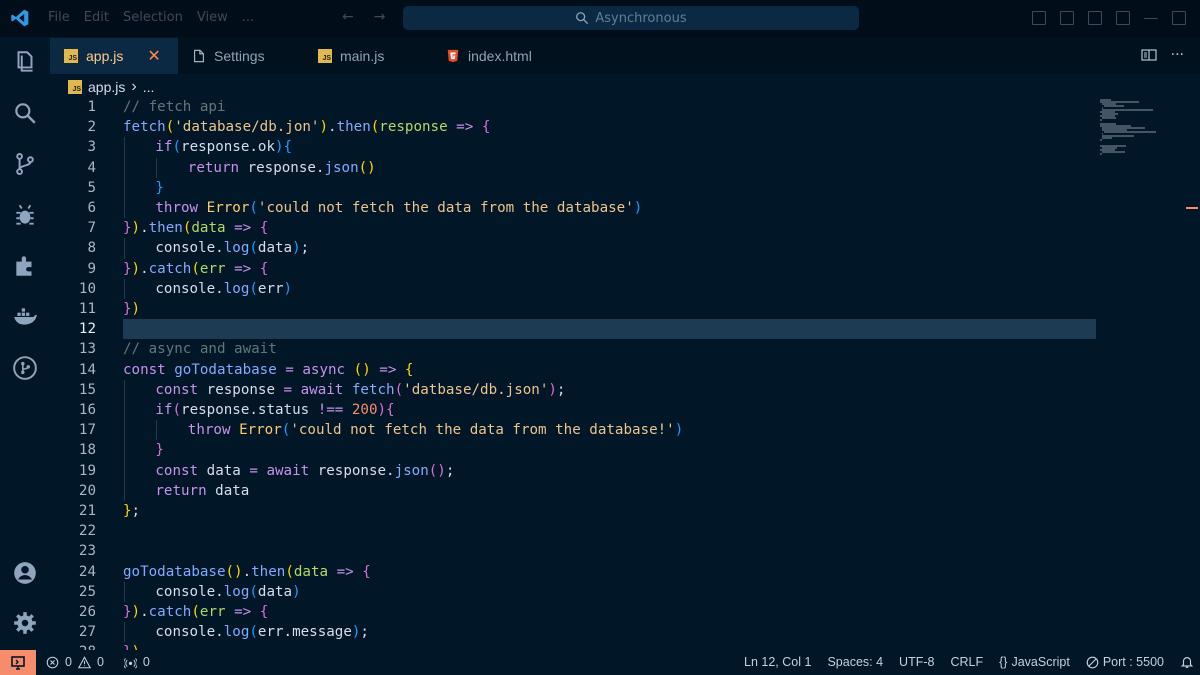 The height and width of the screenshot is (675, 1200). Describe the element at coordinates (1039, 18) in the screenshot. I see `layout-toggle-icon` at that location.